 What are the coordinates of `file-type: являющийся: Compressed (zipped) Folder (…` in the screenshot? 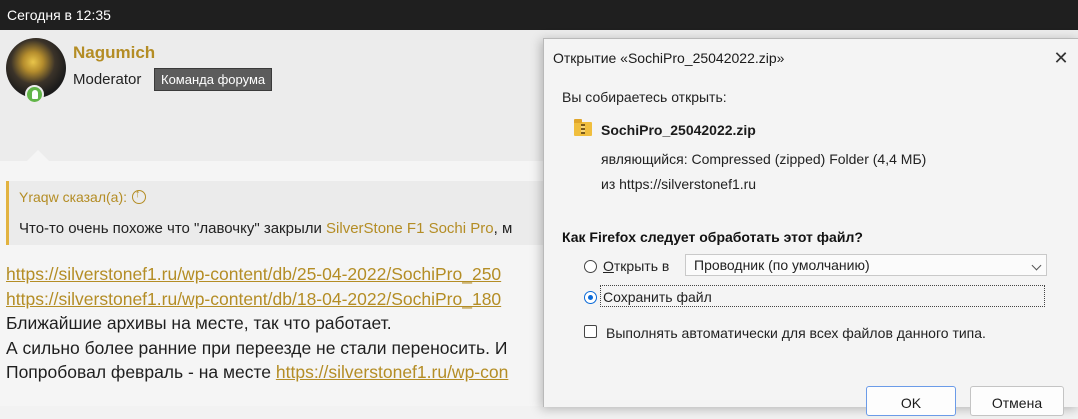 It's located at (764, 159).